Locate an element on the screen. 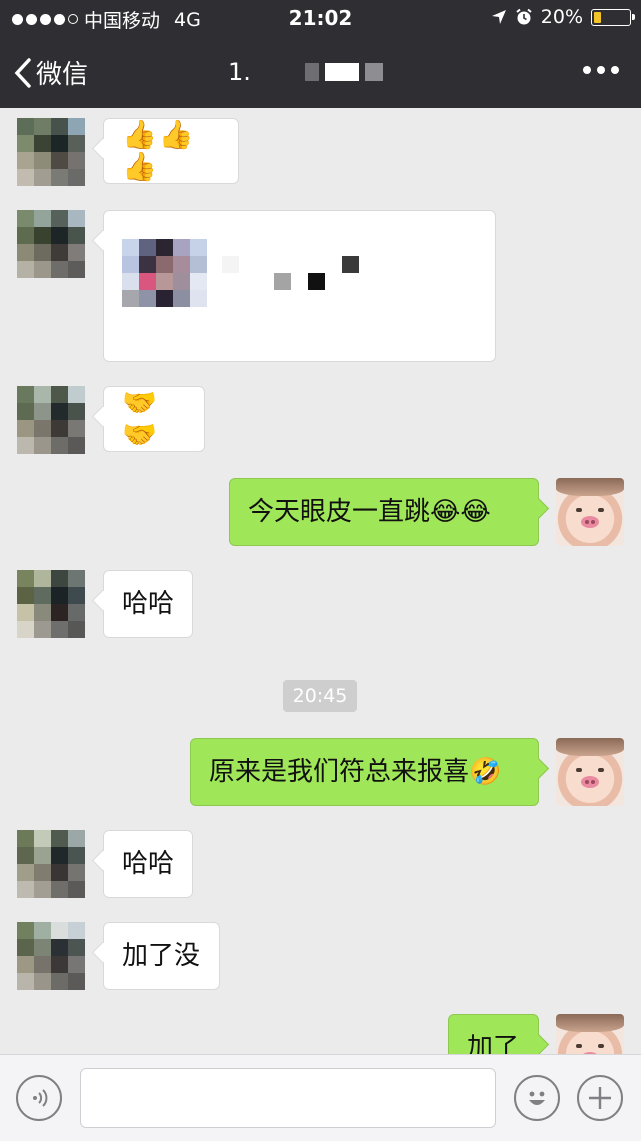  message-bubble-in: 加了没 is located at coordinates (161, 956).